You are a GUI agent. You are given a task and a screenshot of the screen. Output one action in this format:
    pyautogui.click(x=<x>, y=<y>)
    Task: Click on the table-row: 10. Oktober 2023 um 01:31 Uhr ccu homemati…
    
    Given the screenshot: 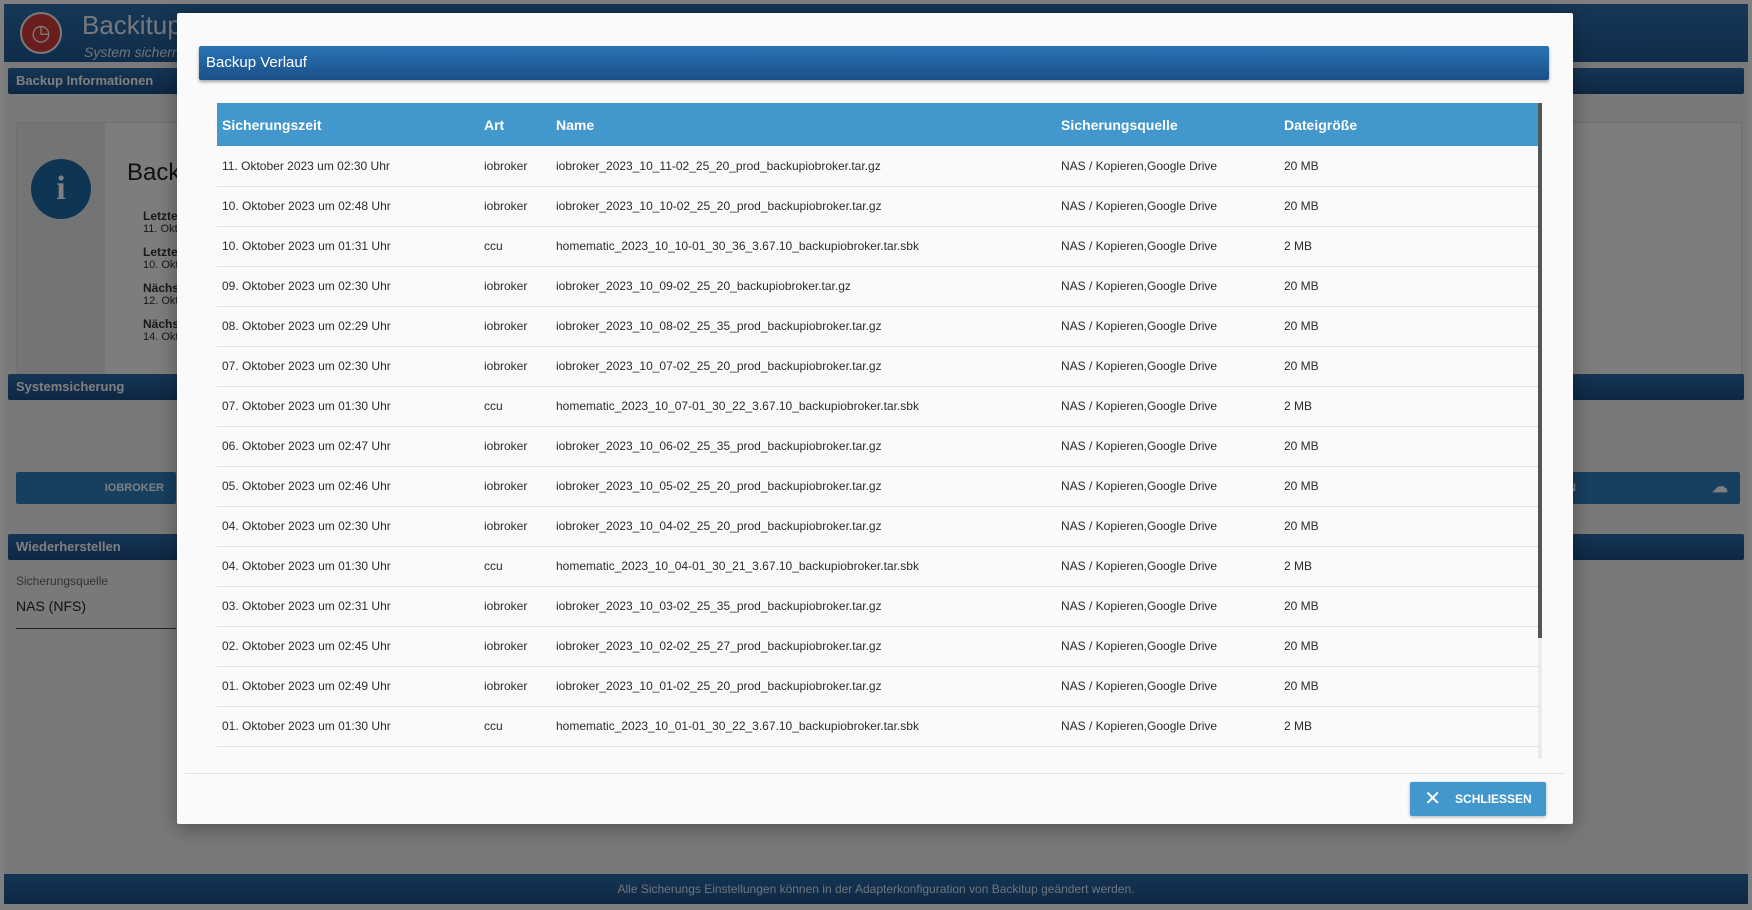 What is the action you would take?
    pyautogui.click(x=877, y=246)
    